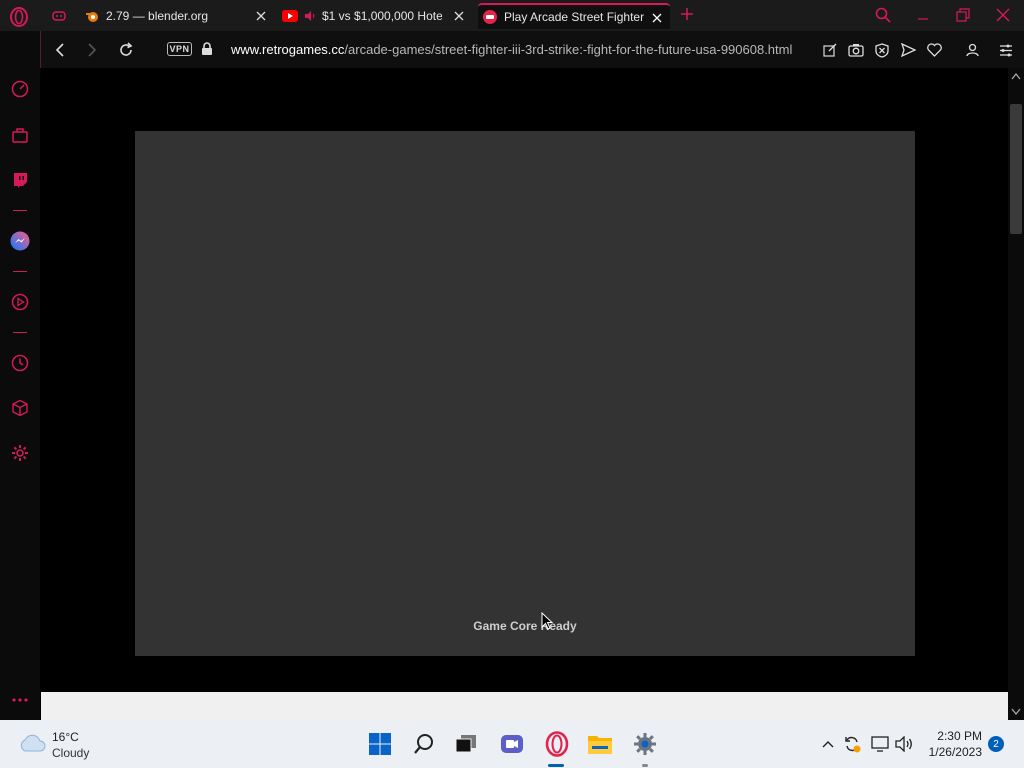  What do you see at coordinates (20, 375) in the screenshot?
I see `sidebar` at bounding box center [20, 375].